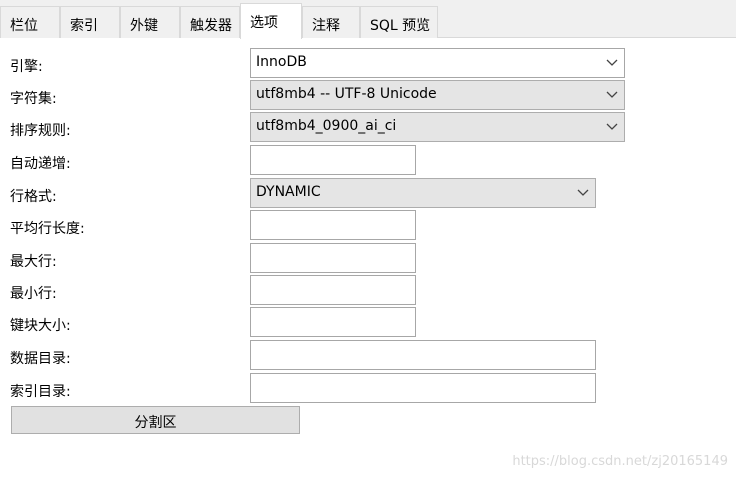 The height and width of the screenshot is (480, 736). What do you see at coordinates (331, 22) in the screenshot?
I see `tab-comment: 注释` at bounding box center [331, 22].